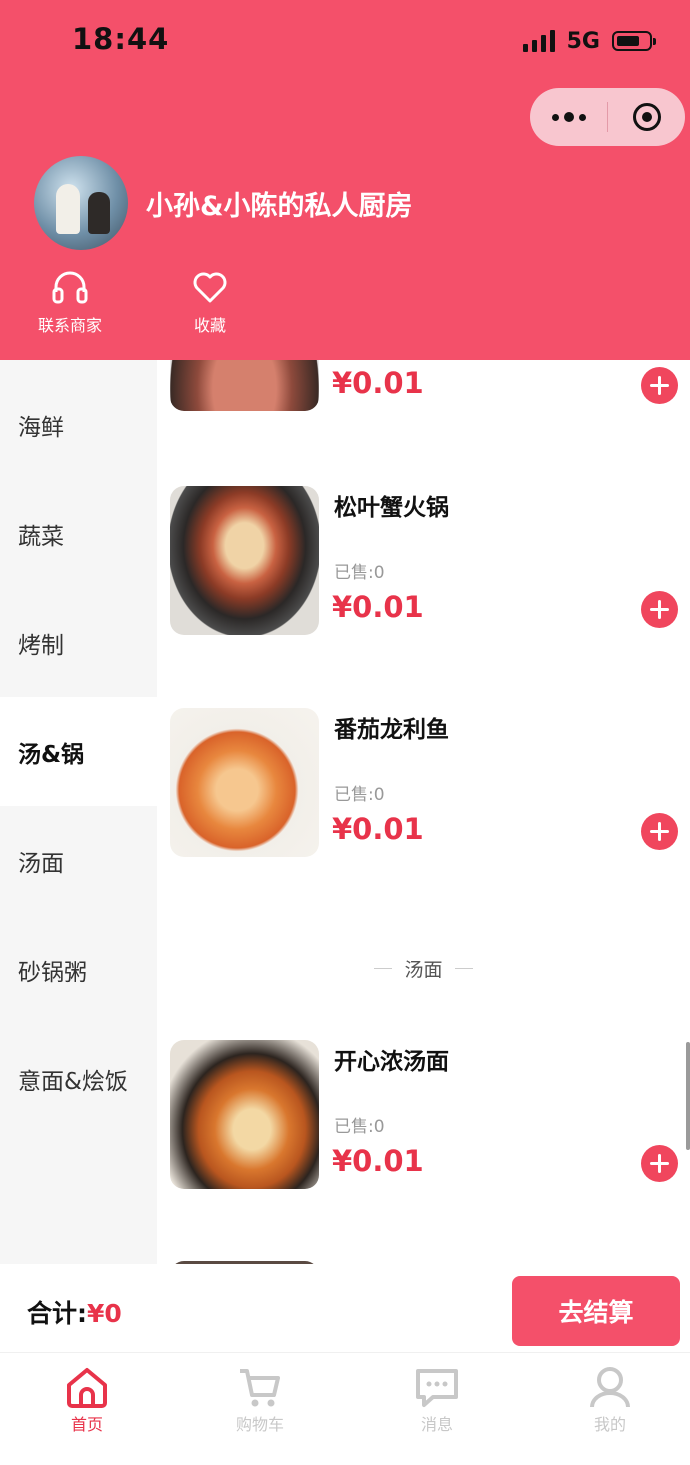  What do you see at coordinates (78, 751) in the screenshot?
I see `category-soup-pot: 汤&锅` at bounding box center [78, 751].